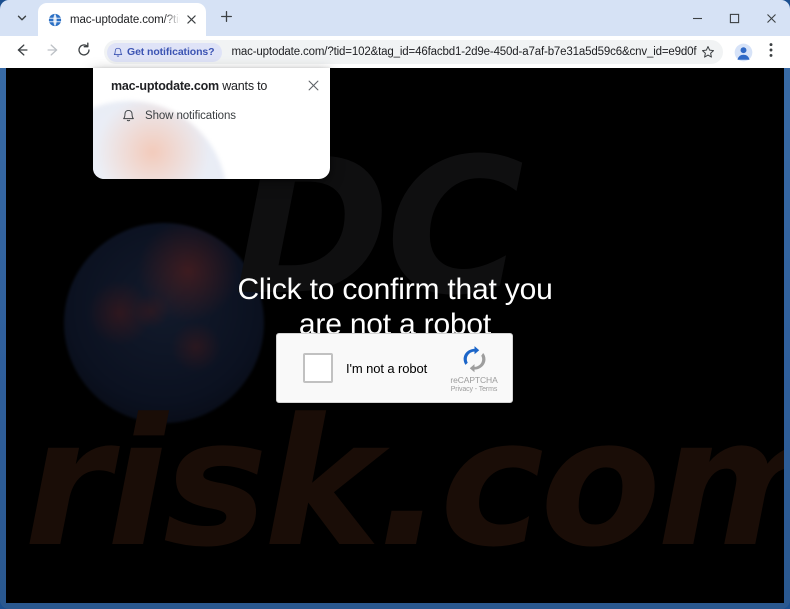 The height and width of the screenshot is (609, 790). What do you see at coordinates (474, 379) in the screenshot?
I see `recaptcha-brand-name: reCAPTCHA` at bounding box center [474, 379].